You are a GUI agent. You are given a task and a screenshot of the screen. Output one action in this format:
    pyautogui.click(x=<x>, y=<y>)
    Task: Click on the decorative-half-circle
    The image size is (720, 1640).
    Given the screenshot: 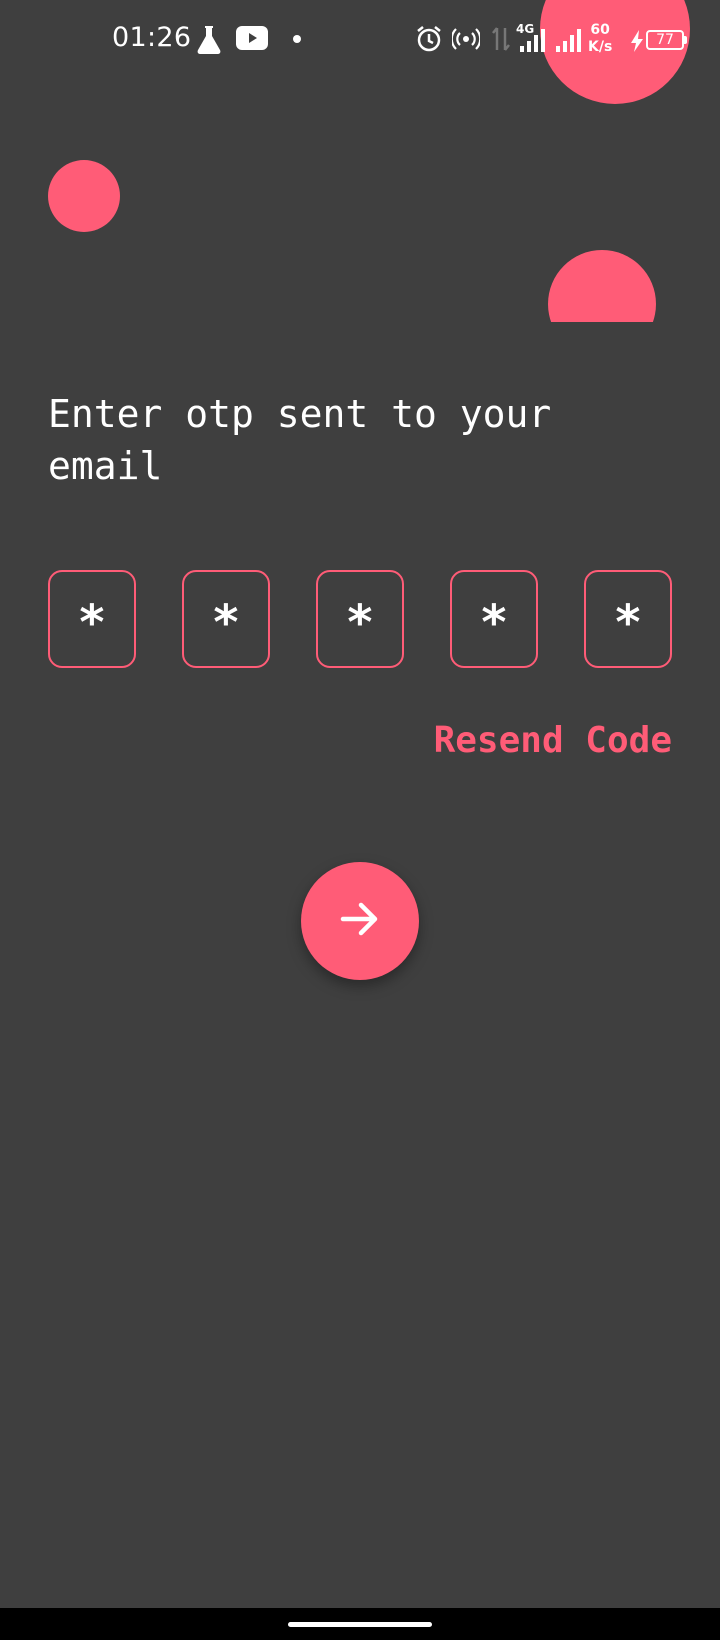 What is the action you would take?
    pyautogui.click(x=602, y=286)
    